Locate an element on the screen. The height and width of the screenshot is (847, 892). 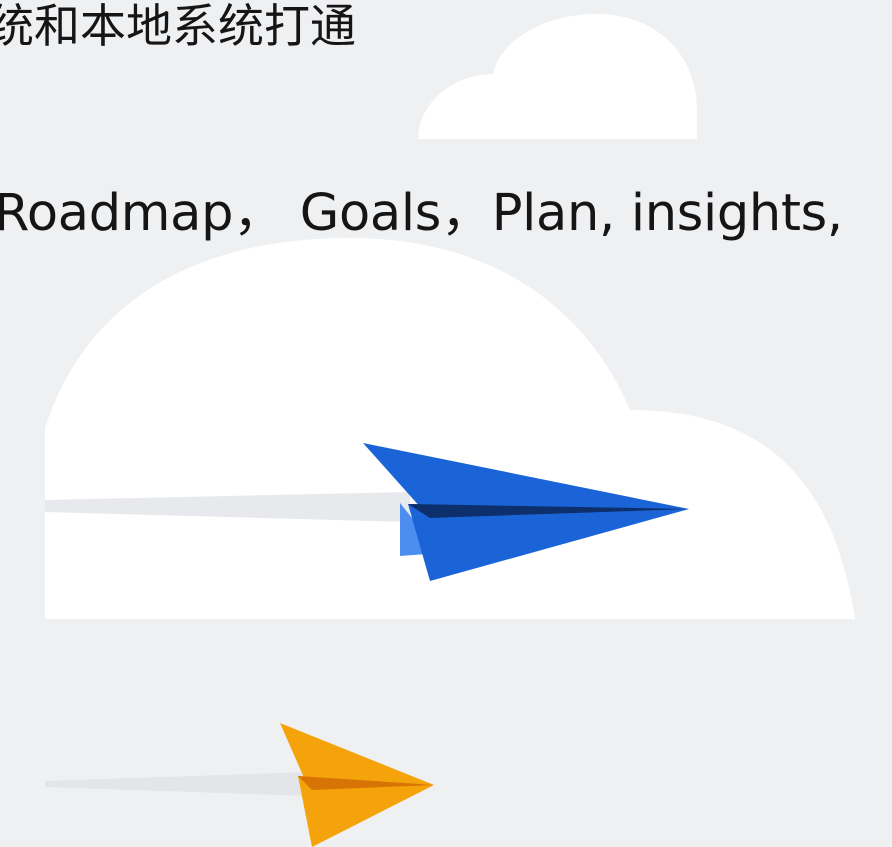
orange-plane-trail is located at coordinates (177, 784).